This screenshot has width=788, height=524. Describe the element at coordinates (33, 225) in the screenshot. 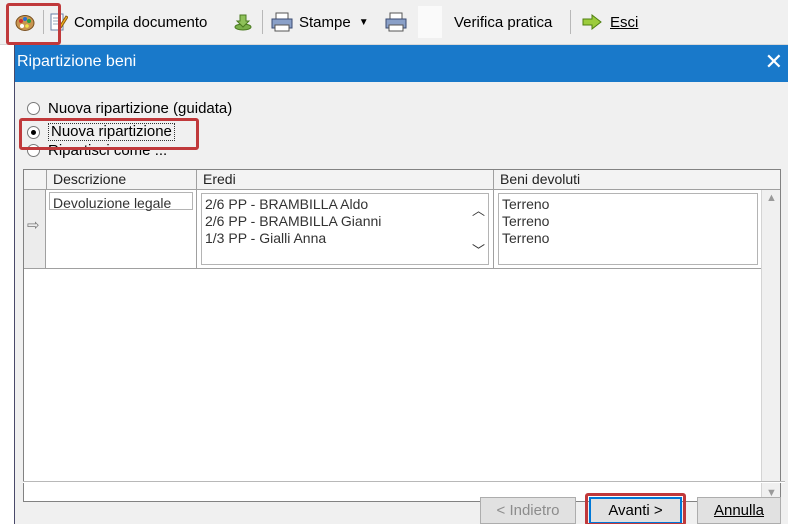

I see `current-row-arrow-icon: ⇨` at that location.